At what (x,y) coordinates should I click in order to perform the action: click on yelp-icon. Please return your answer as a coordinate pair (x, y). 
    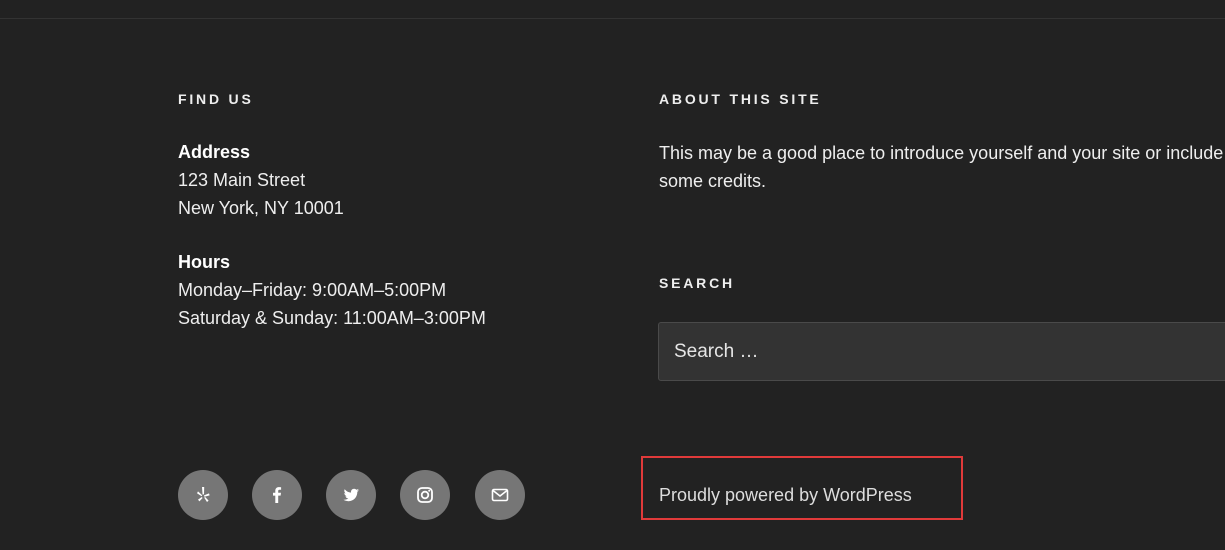
    Looking at the image, I should click on (203, 494).